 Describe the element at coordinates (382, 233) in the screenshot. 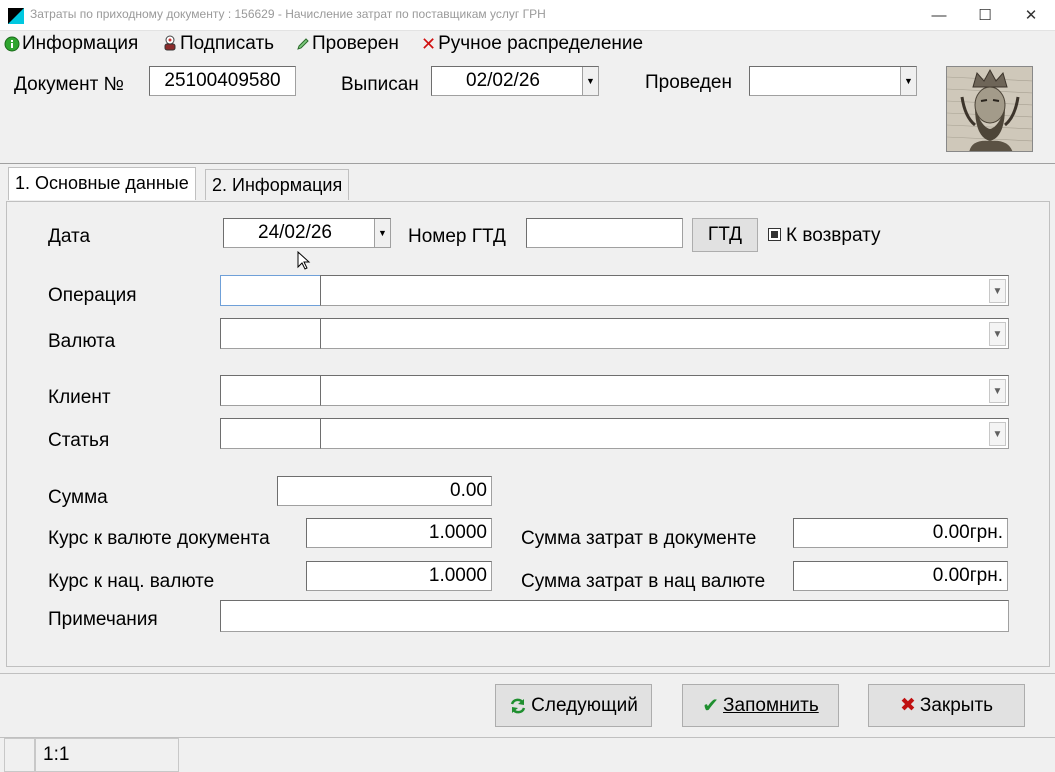

I see `date-dropdown-icon: ▼` at that location.